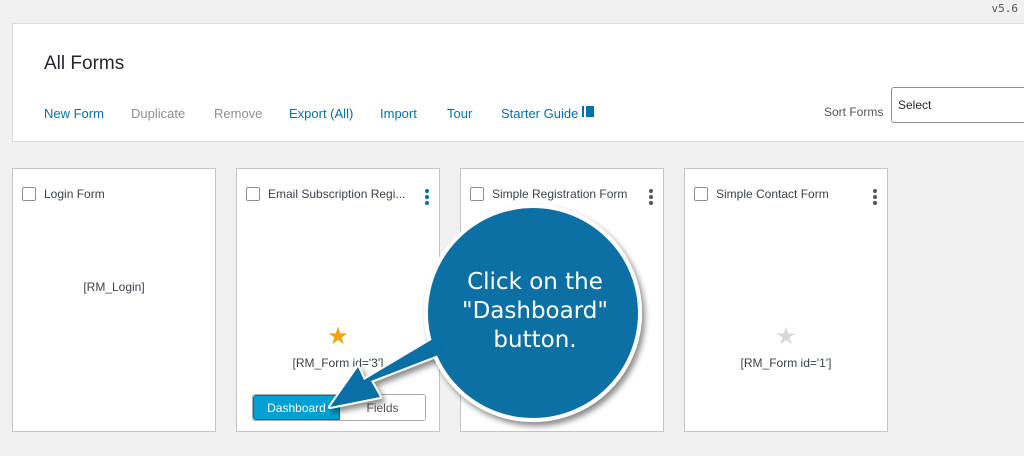  What do you see at coordinates (382, 407) in the screenshot?
I see `fields-button: Fields` at bounding box center [382, 407].